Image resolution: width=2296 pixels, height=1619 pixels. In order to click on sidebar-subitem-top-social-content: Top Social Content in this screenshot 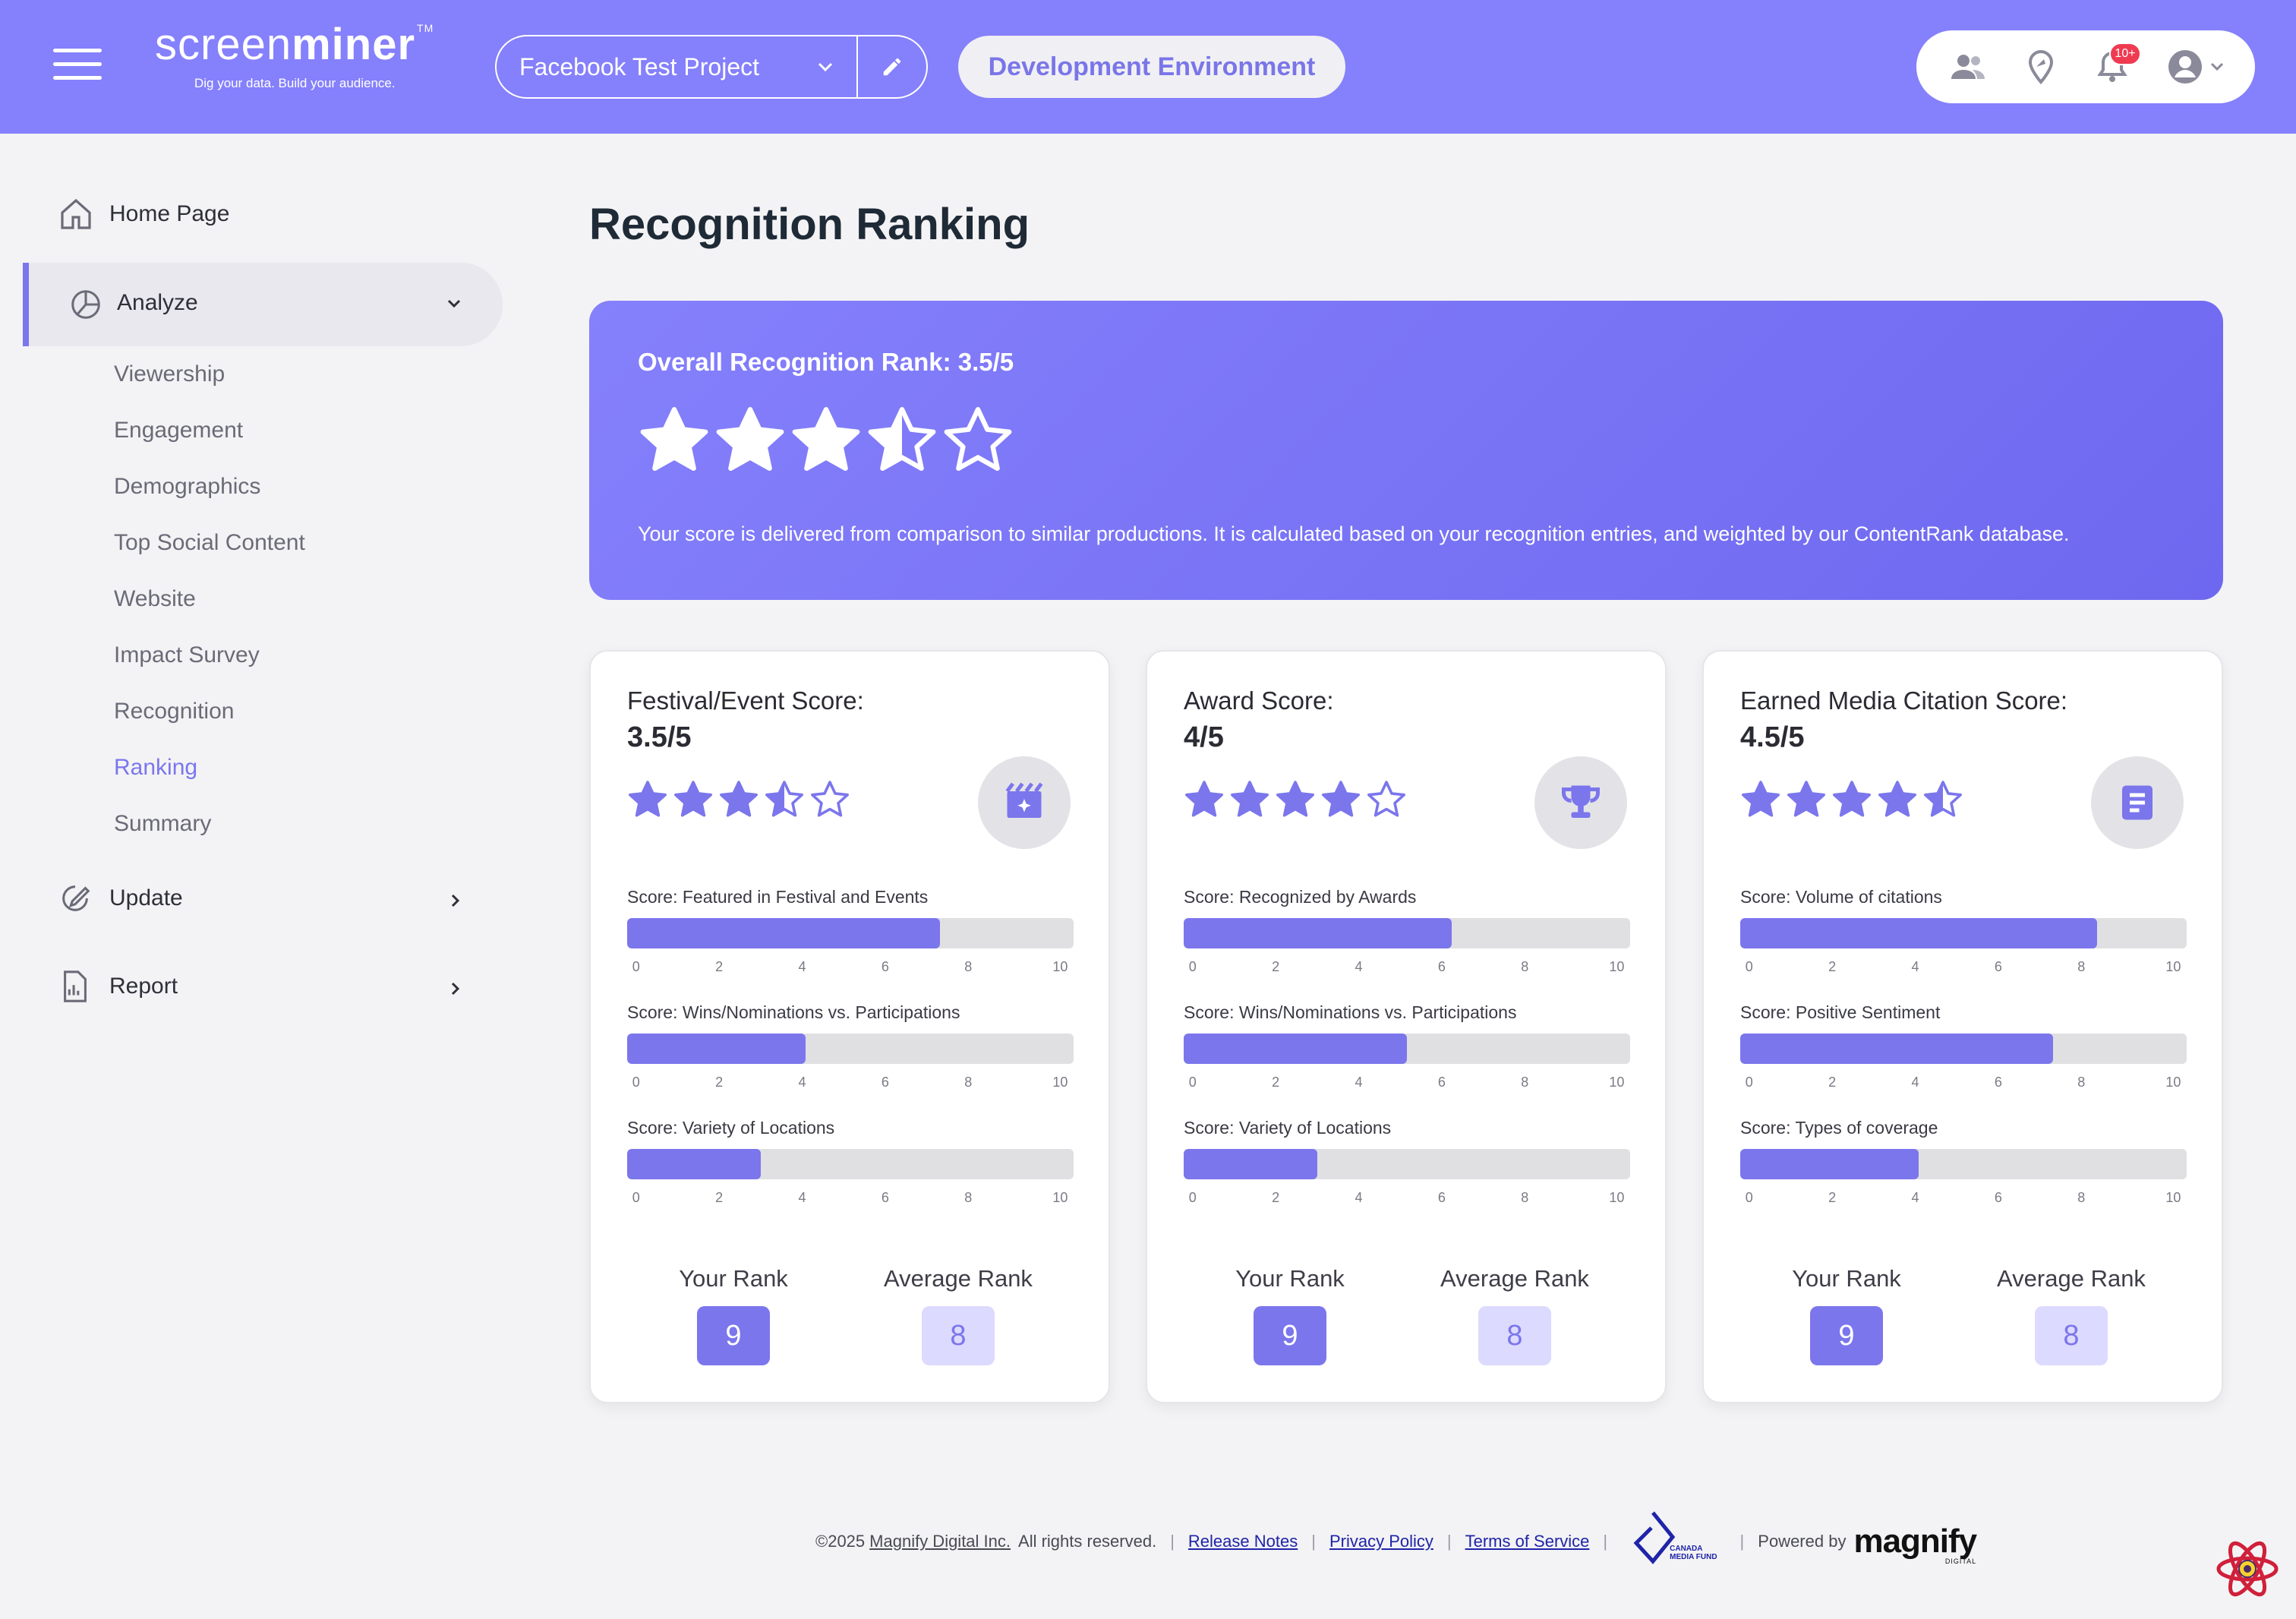, I will do `click(210, 543)`.